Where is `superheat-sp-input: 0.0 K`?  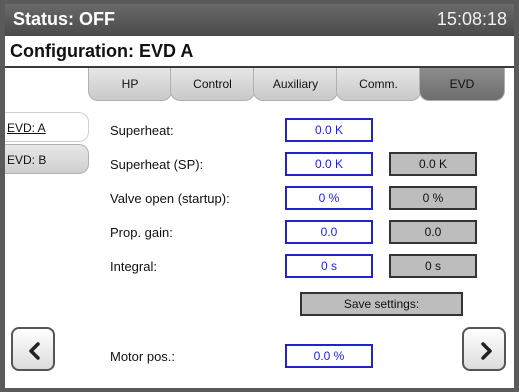
superheat-sp-input: 0.0 K is located at coordinates (329, 164).